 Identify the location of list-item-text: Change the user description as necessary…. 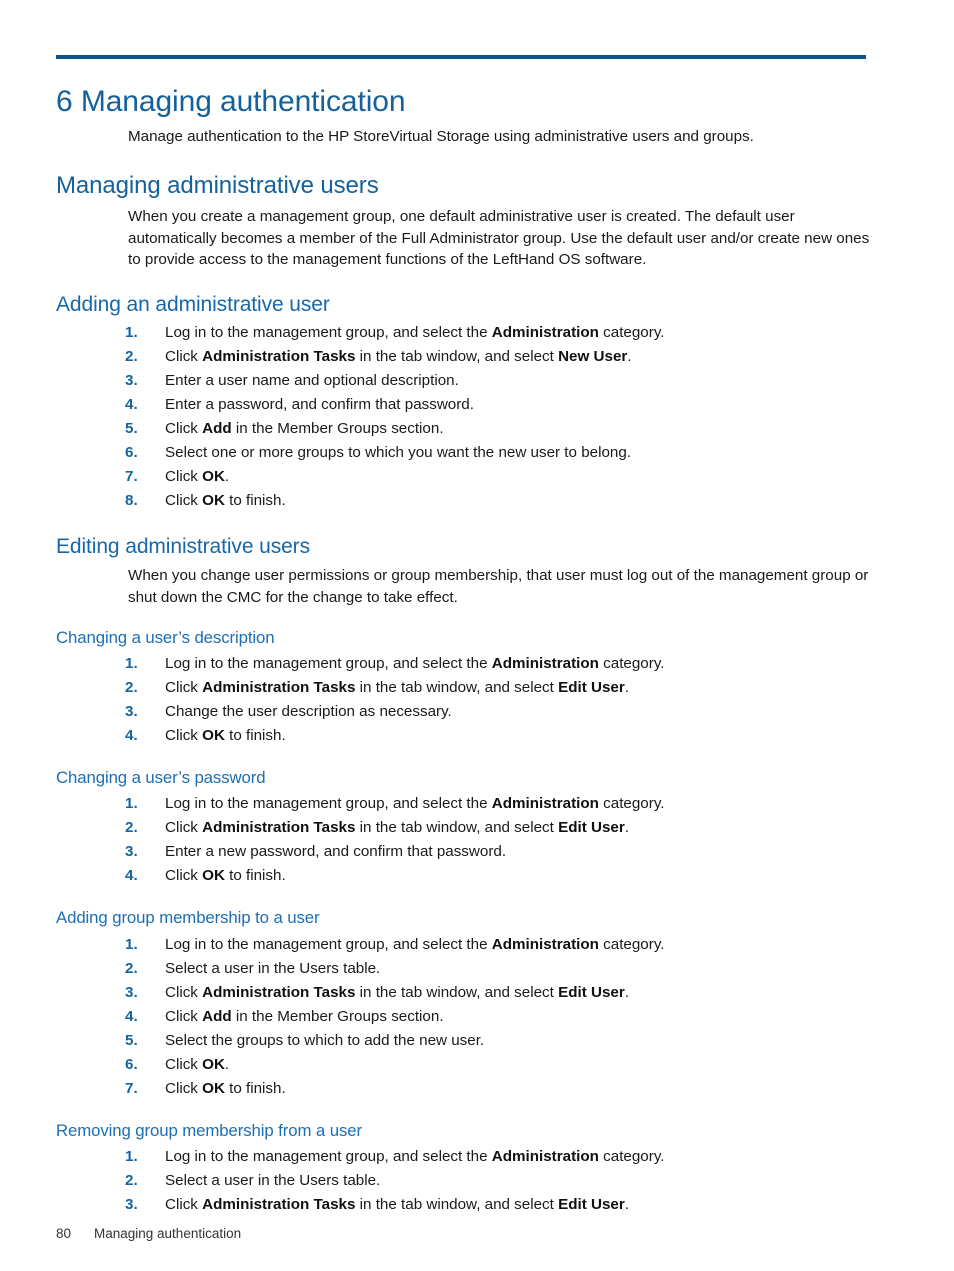
(308, 712).